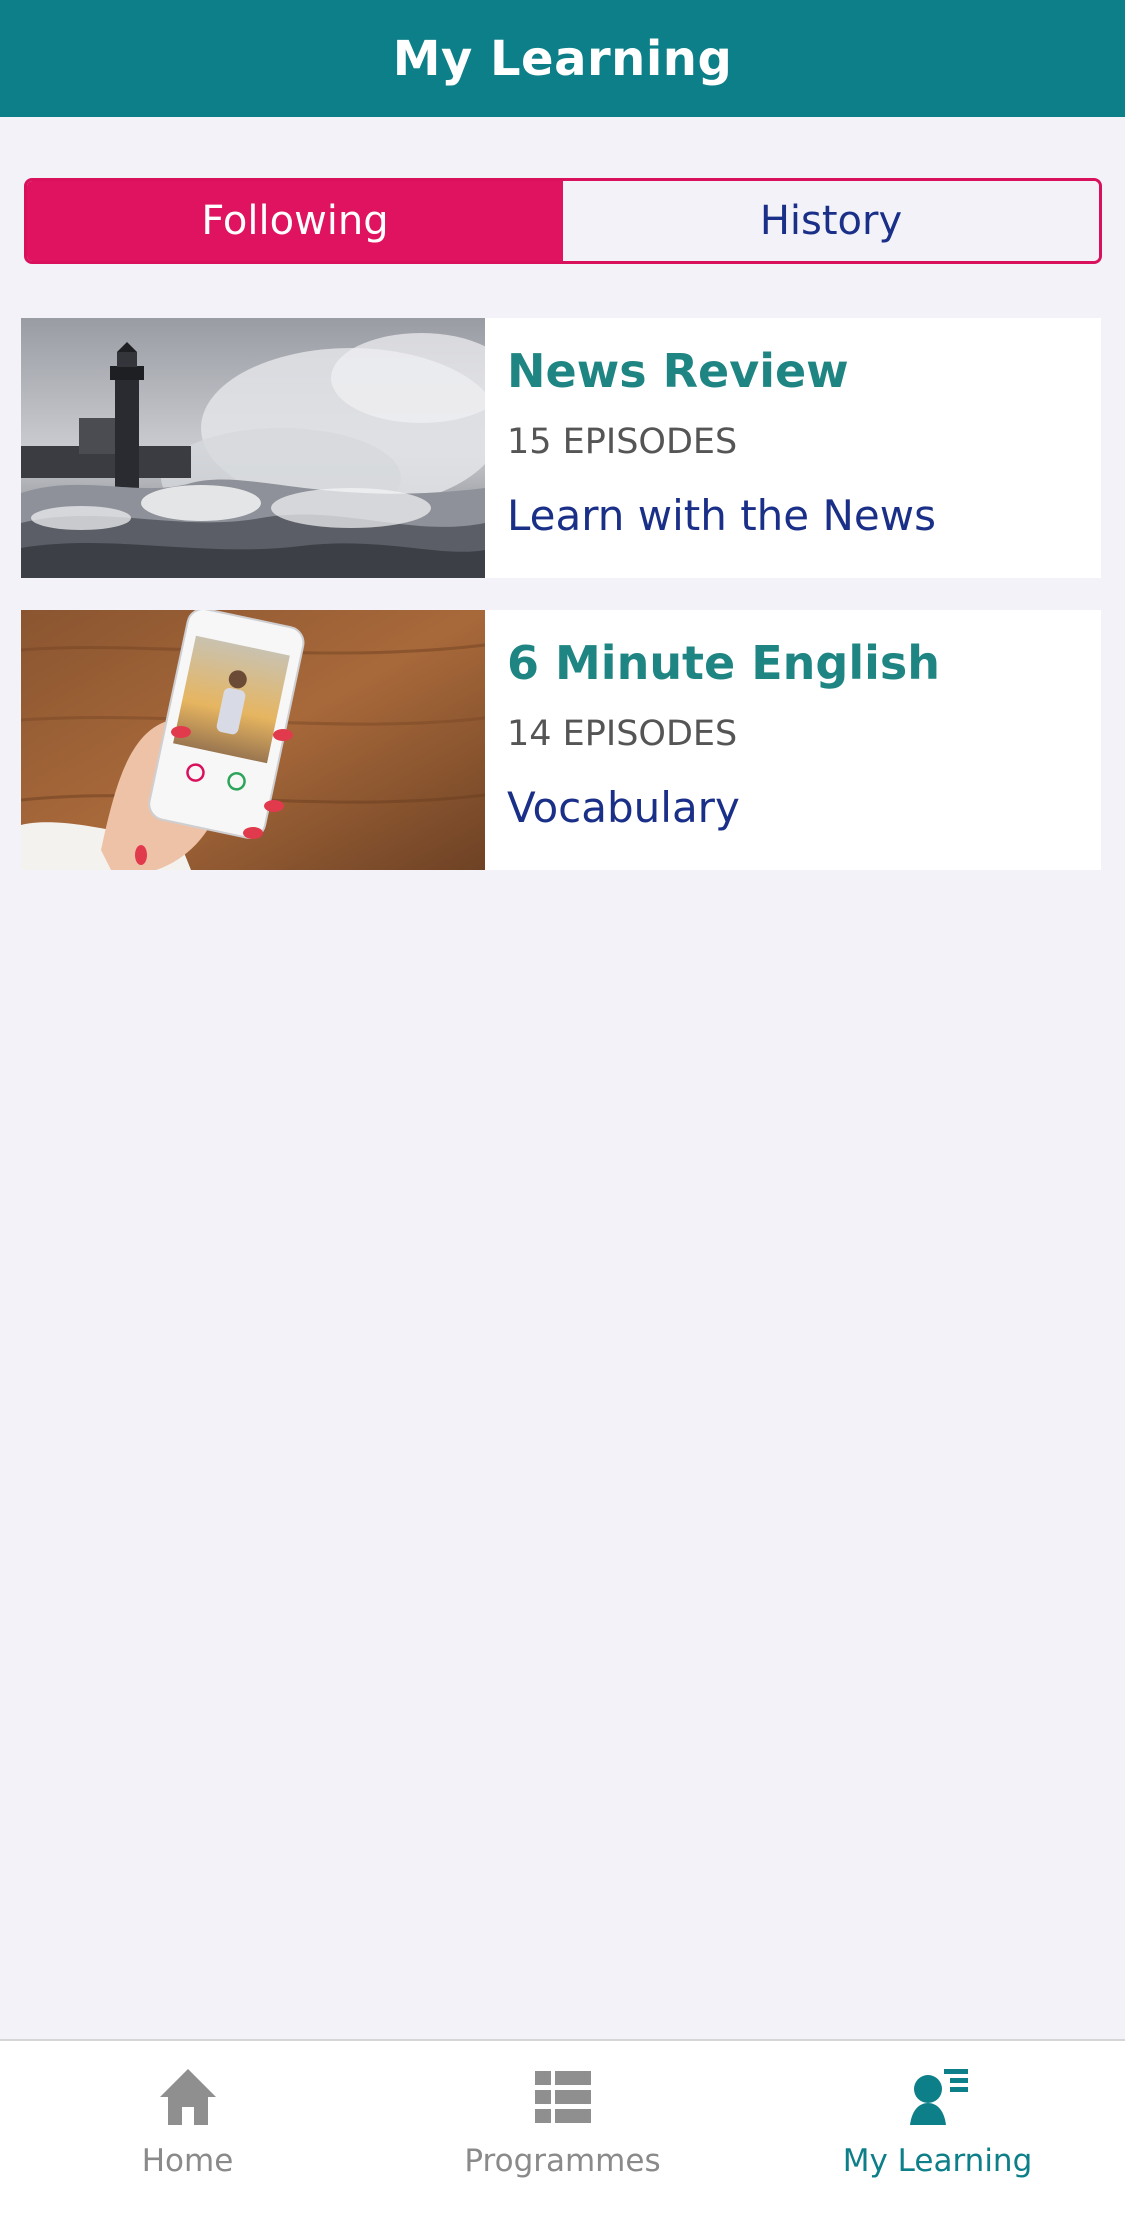 This screenshot has height=2225, width=1125. What do you see at coordinates (831, 221) in the screenshot?
I see `segment-history: History` at bounding box center [831, 221].